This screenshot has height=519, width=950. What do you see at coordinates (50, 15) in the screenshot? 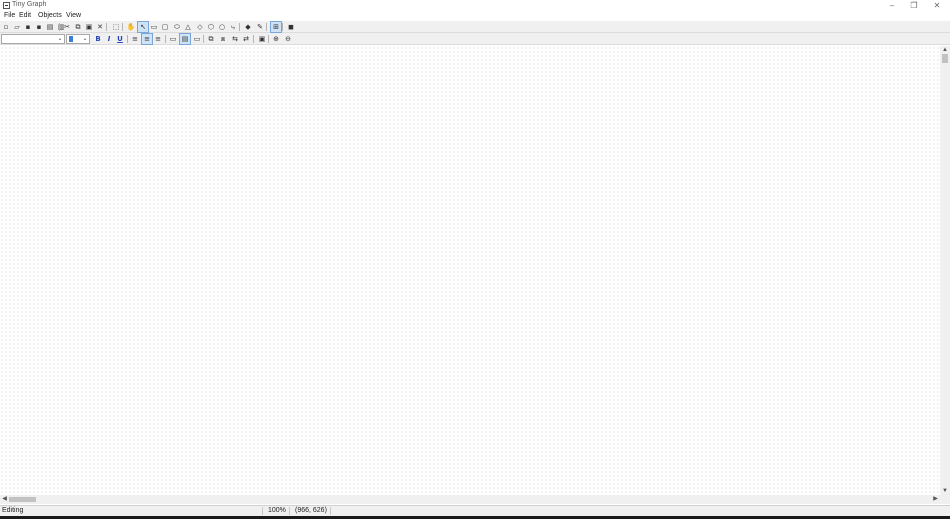
I see `menu-objects: Objects` at bounding box center [50, 15].